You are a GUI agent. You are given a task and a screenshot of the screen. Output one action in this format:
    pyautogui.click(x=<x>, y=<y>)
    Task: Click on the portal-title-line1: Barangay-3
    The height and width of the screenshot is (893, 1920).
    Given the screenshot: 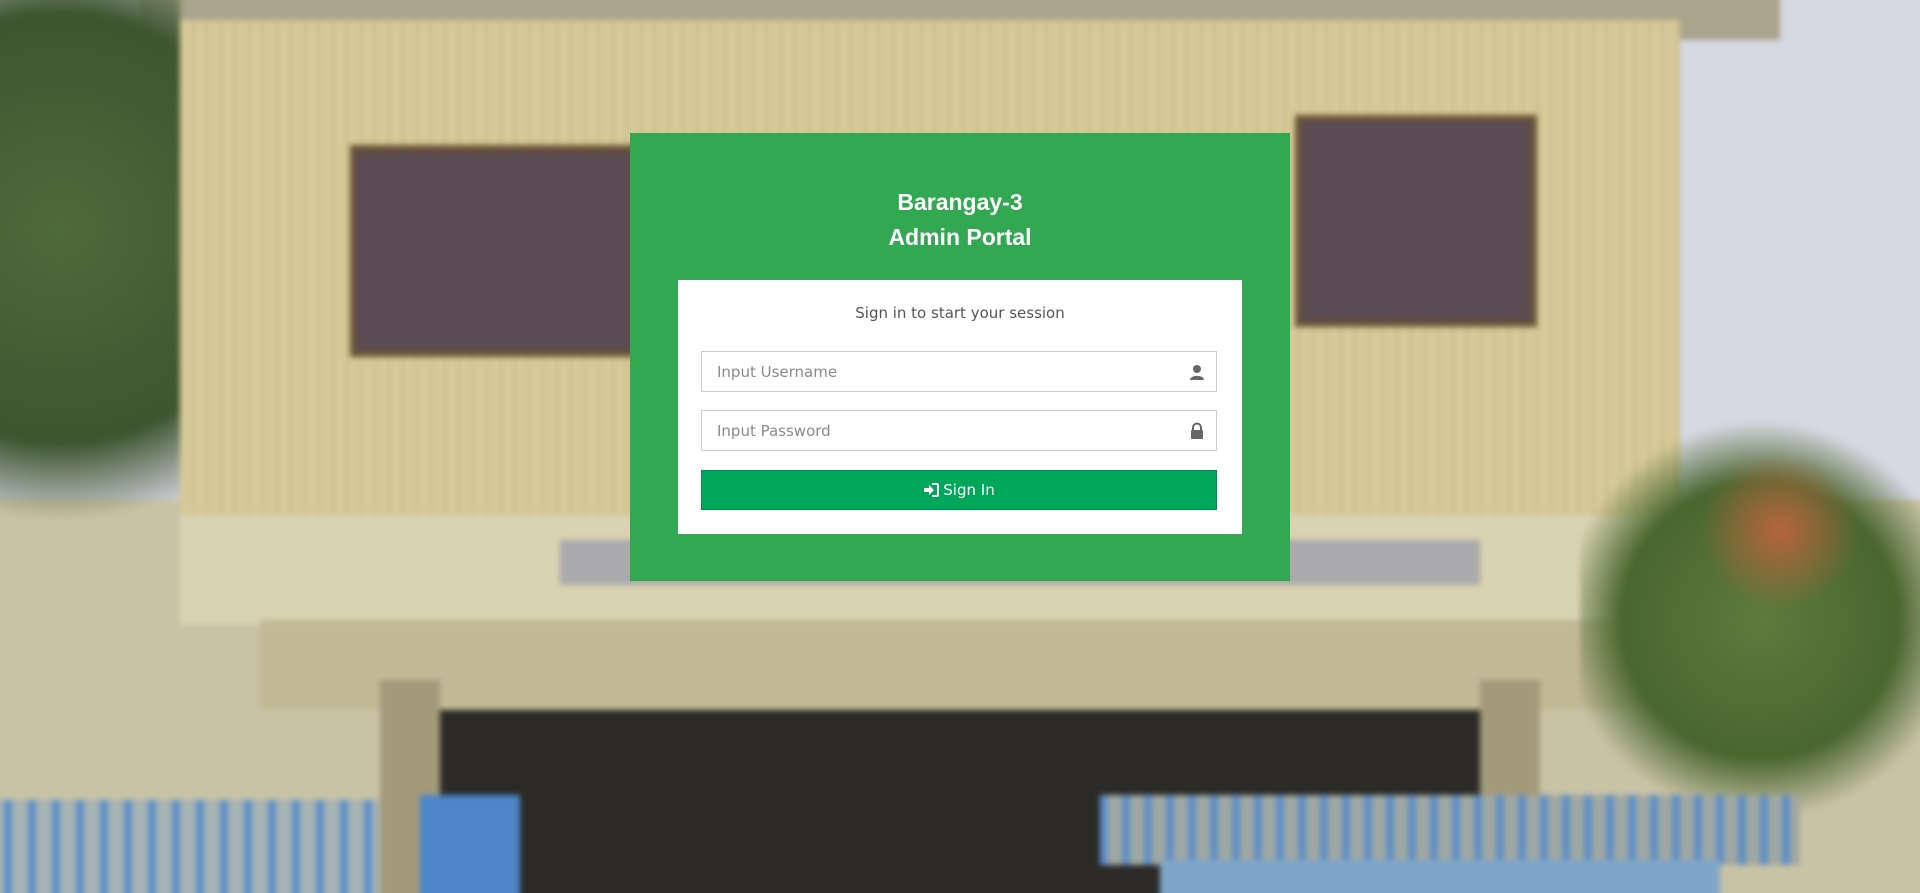 What is the action you would take?
    pyautogui.click(x=960, y=202)
    